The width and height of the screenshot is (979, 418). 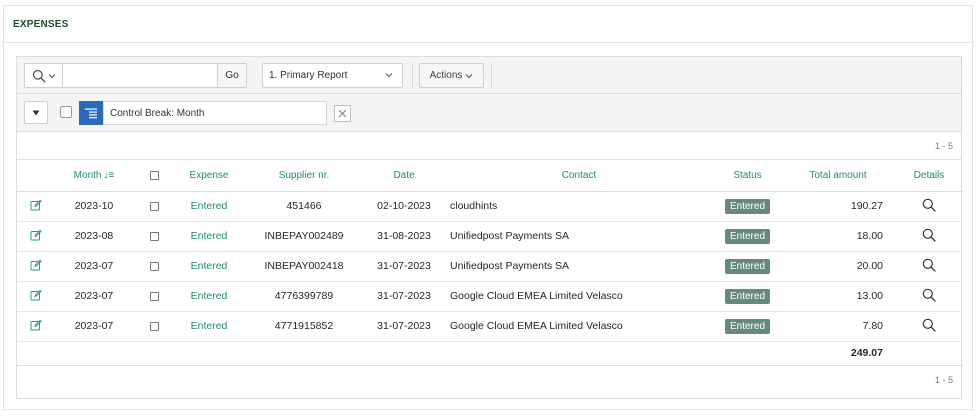 I want to click on actions-label: Actions, so click(x=446, y=75).